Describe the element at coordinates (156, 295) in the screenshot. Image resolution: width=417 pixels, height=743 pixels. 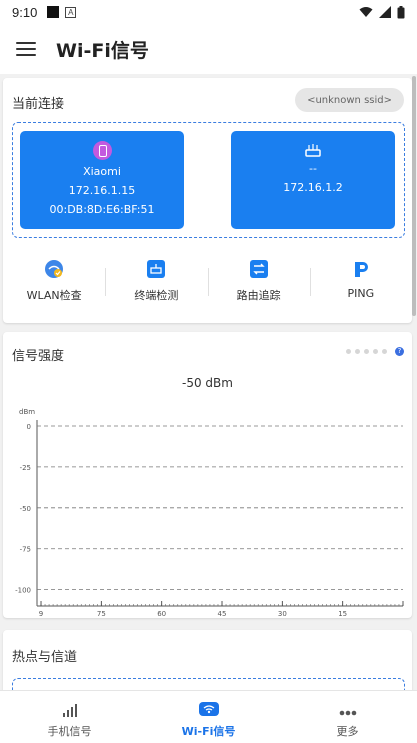
I see `terminal-scan-label: 终端检测` at that location.